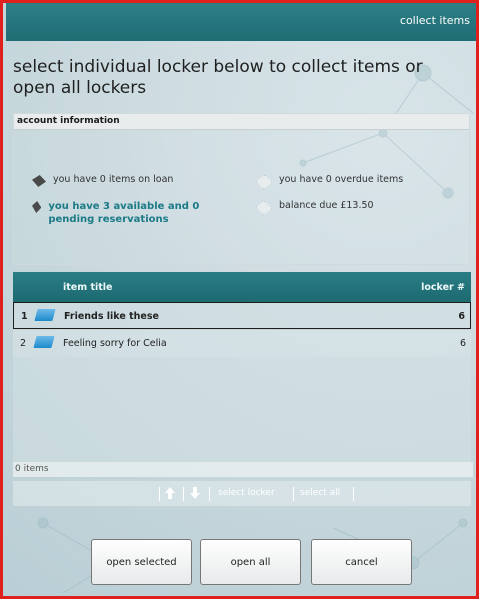  What do you see at coordinates (241, 22) in the screenshot?
I see `title-bar: collect items` at bounding box center [241, 22].